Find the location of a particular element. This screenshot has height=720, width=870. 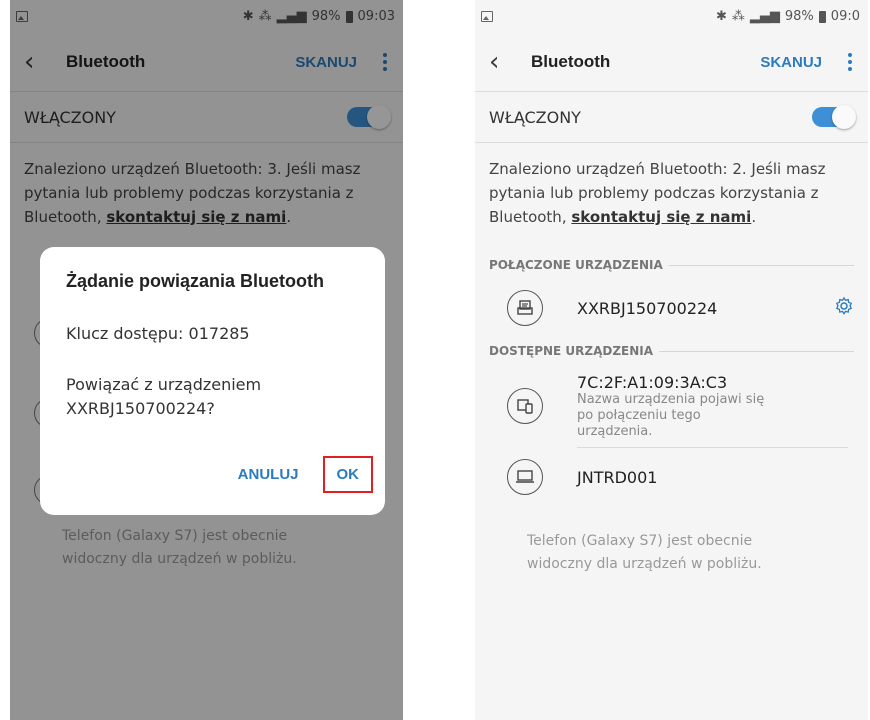

available-device-row: JNTRD001 is located at coordinates (671, 477).